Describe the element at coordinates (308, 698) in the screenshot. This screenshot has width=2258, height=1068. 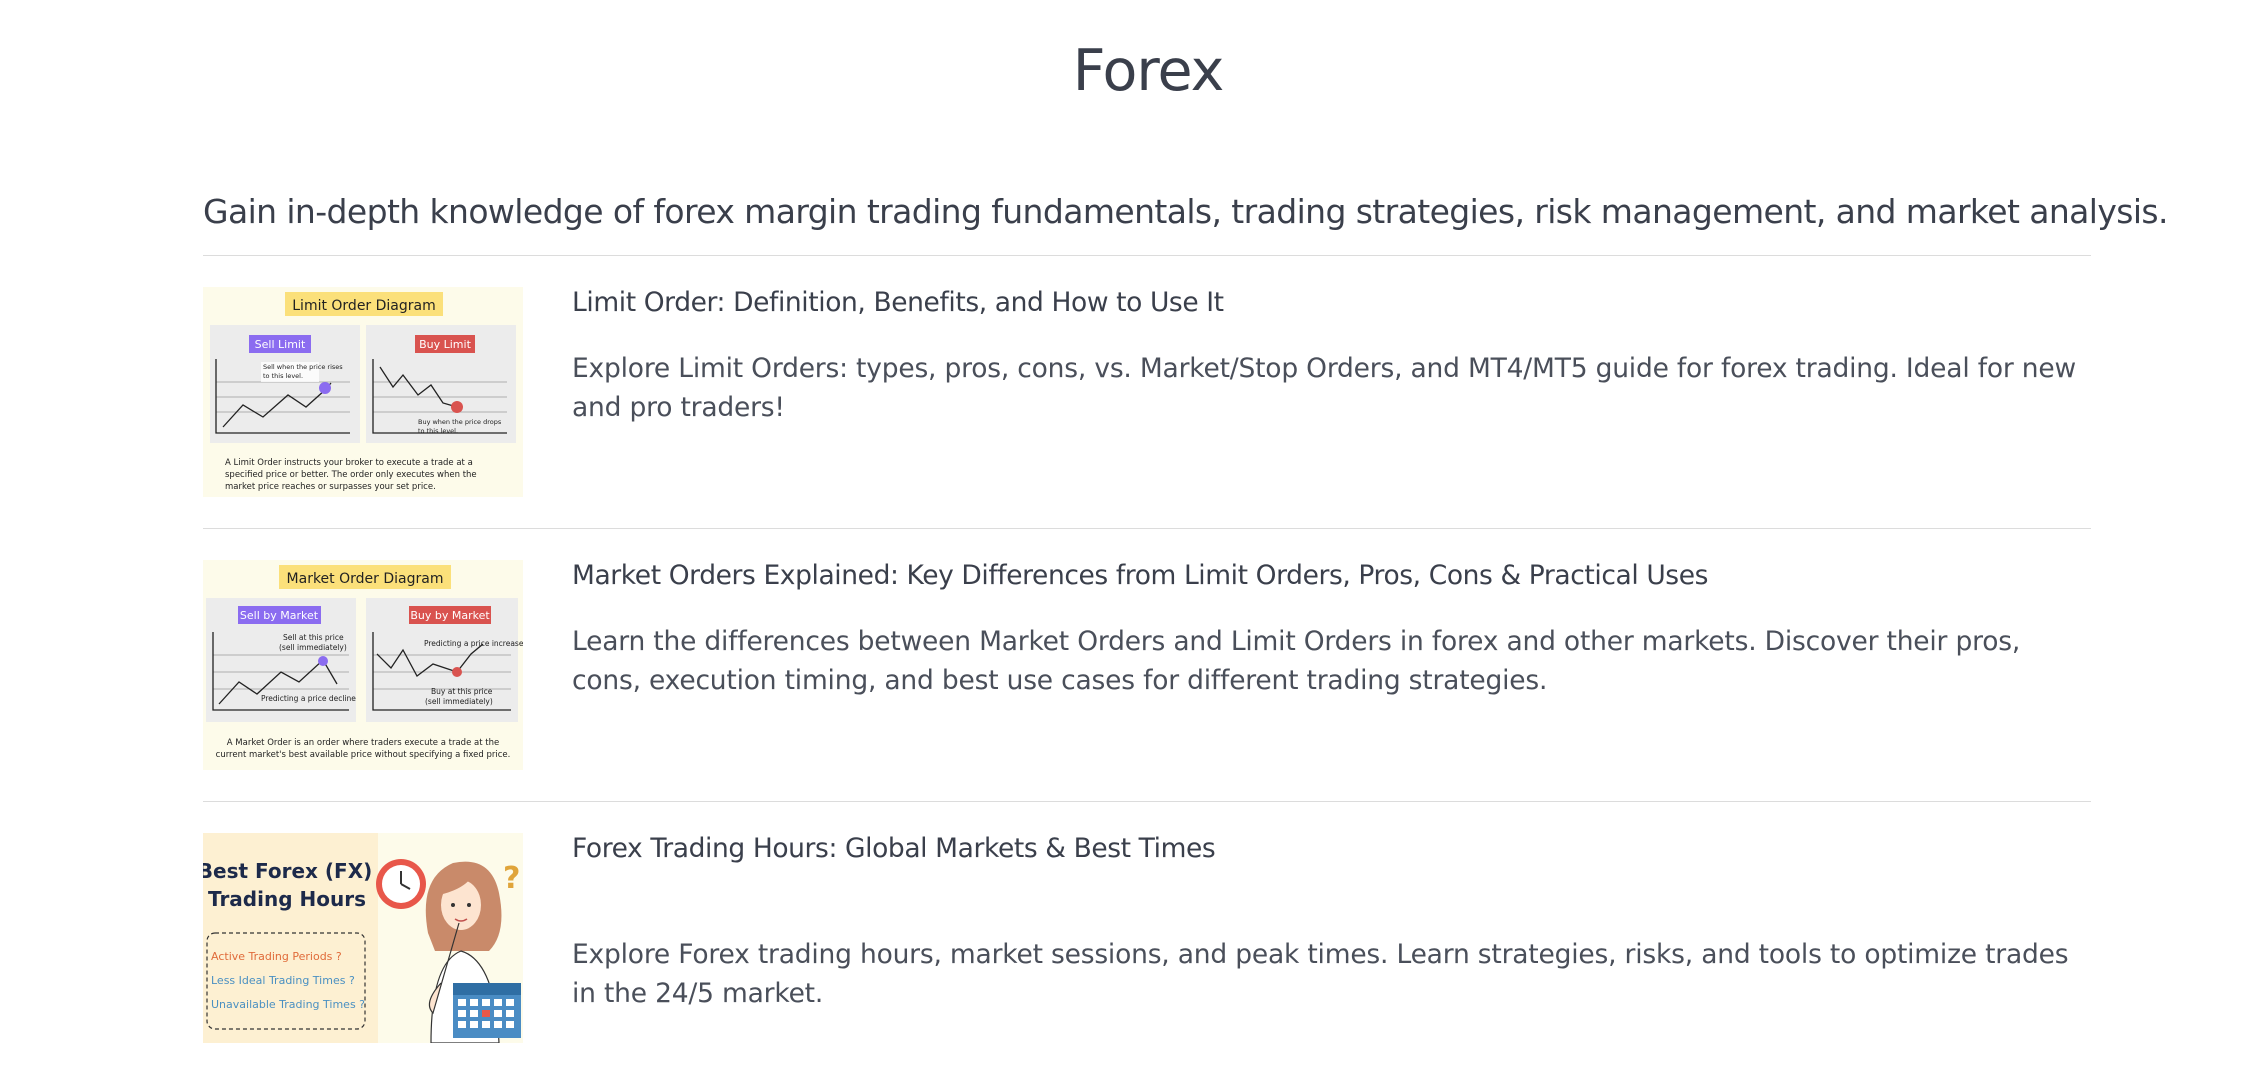
I see `svg-text: Predicting a price decline` at that location.